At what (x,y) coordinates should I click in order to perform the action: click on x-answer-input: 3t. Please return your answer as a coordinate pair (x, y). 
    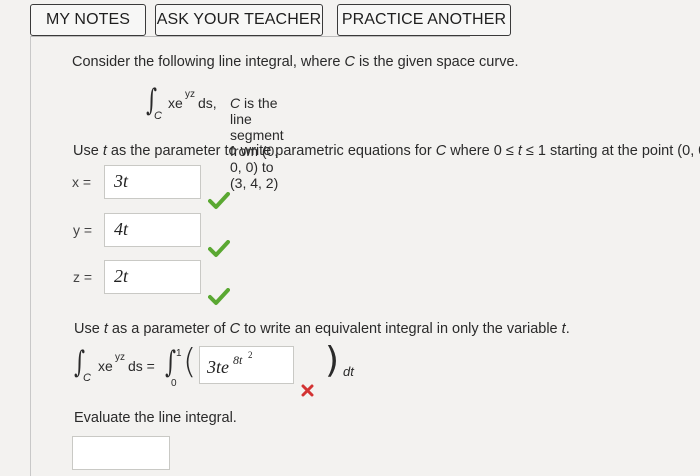
    Looking at the image, I should click on (152, 182).